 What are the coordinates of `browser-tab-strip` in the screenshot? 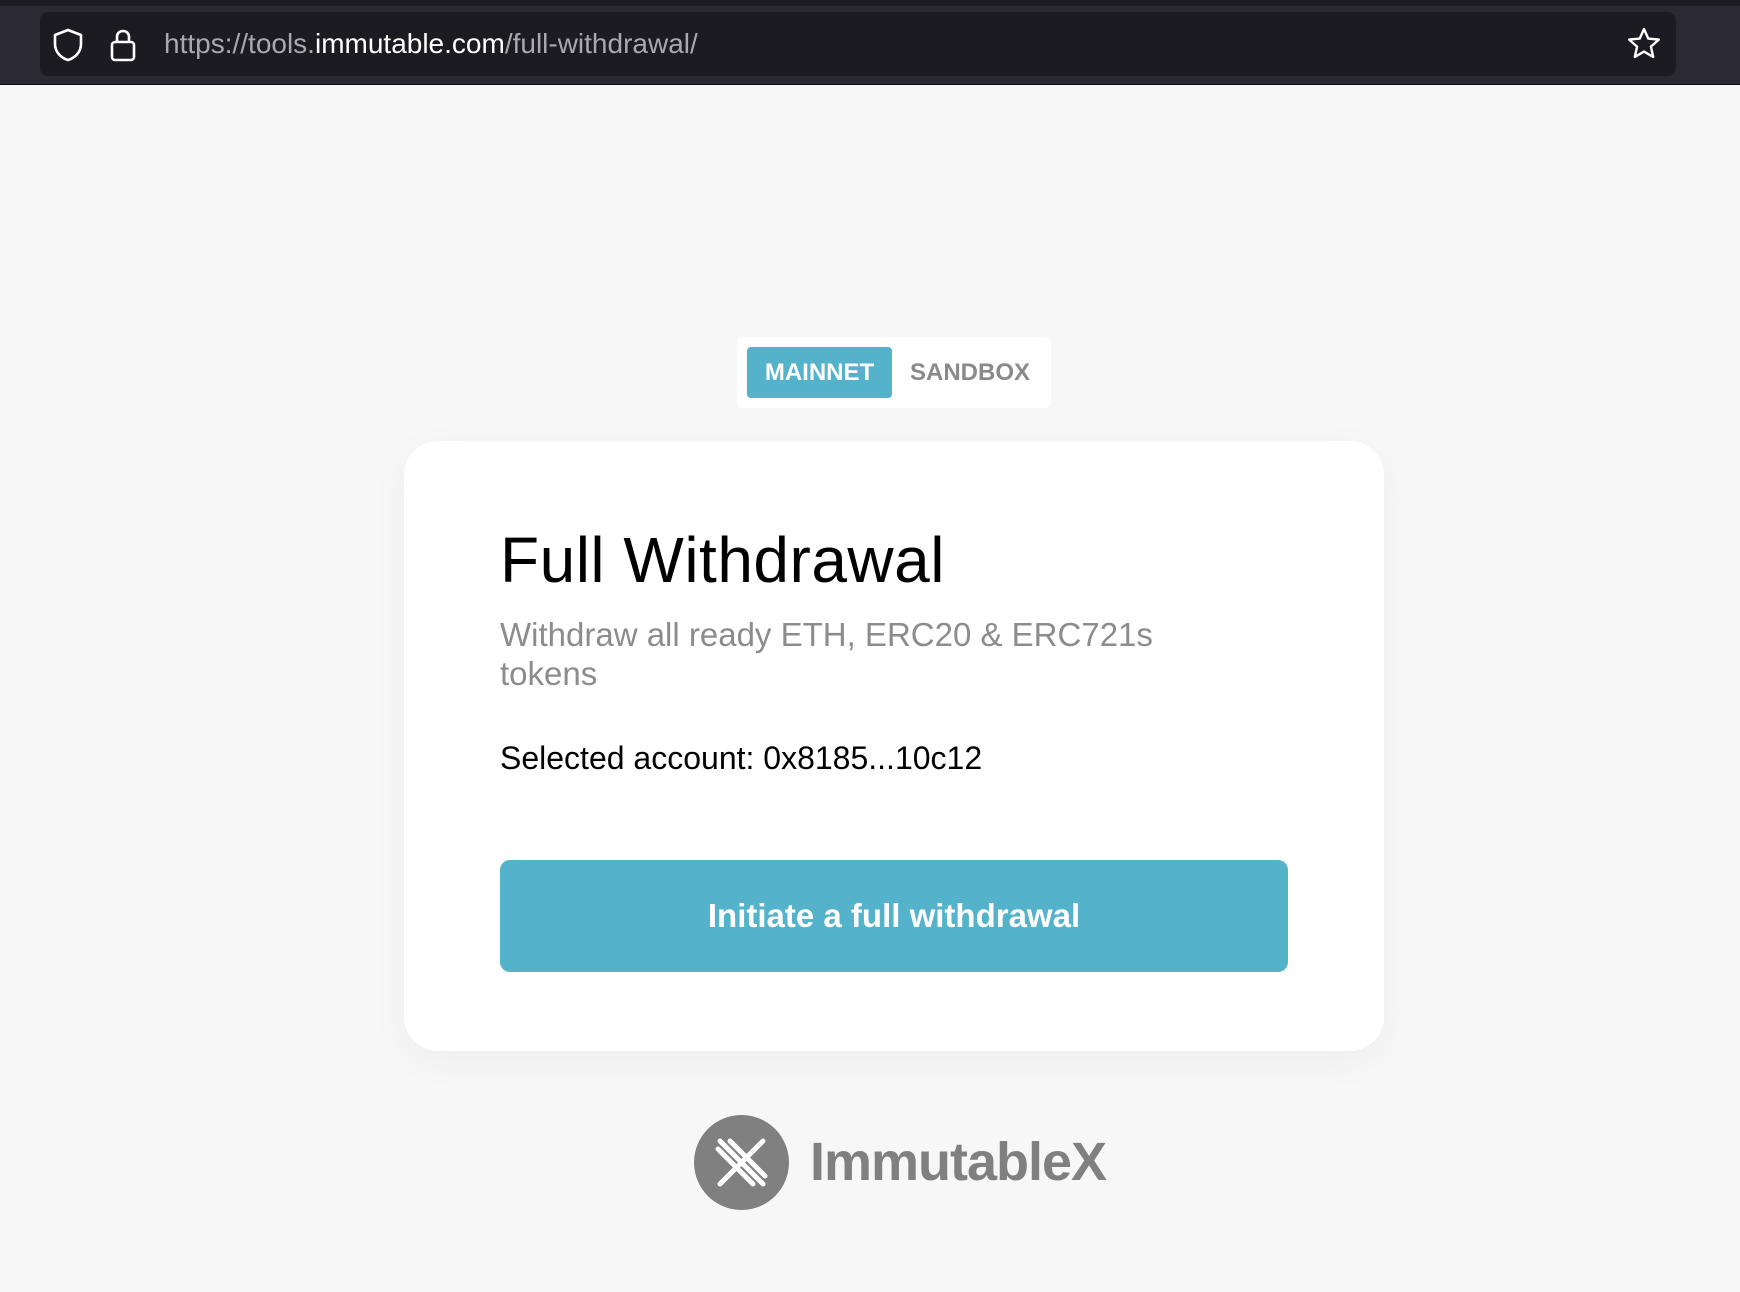 It's located at (870, 3).